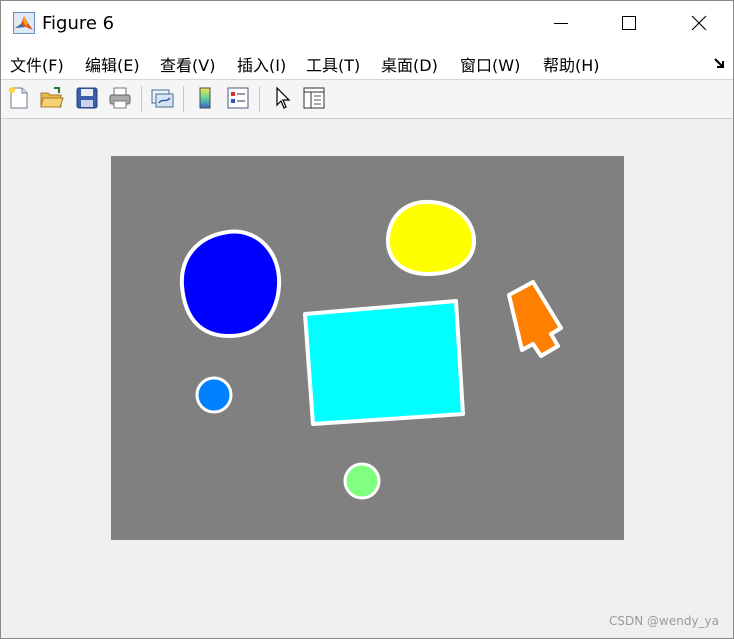 The width and height of the screenshot is (734, 639). I want to click on close-button, so click(699, 23).